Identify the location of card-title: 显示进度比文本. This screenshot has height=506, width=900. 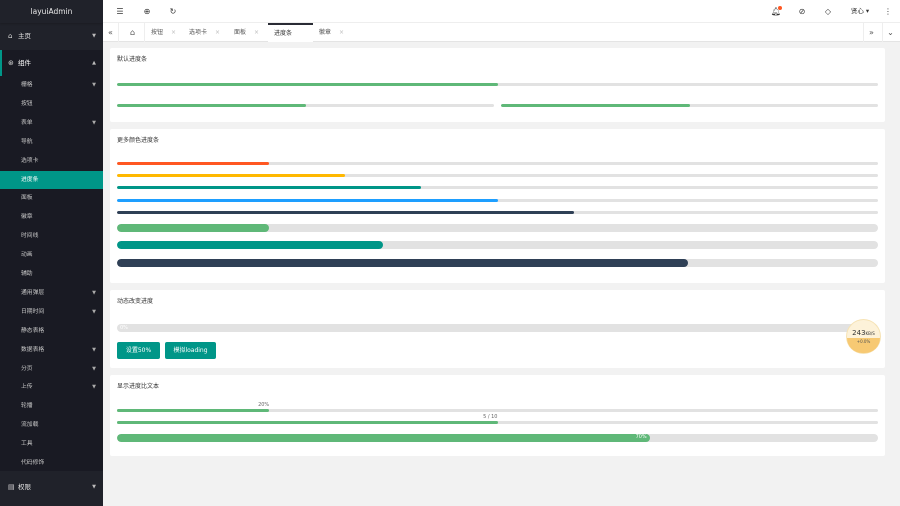
(138, 386).